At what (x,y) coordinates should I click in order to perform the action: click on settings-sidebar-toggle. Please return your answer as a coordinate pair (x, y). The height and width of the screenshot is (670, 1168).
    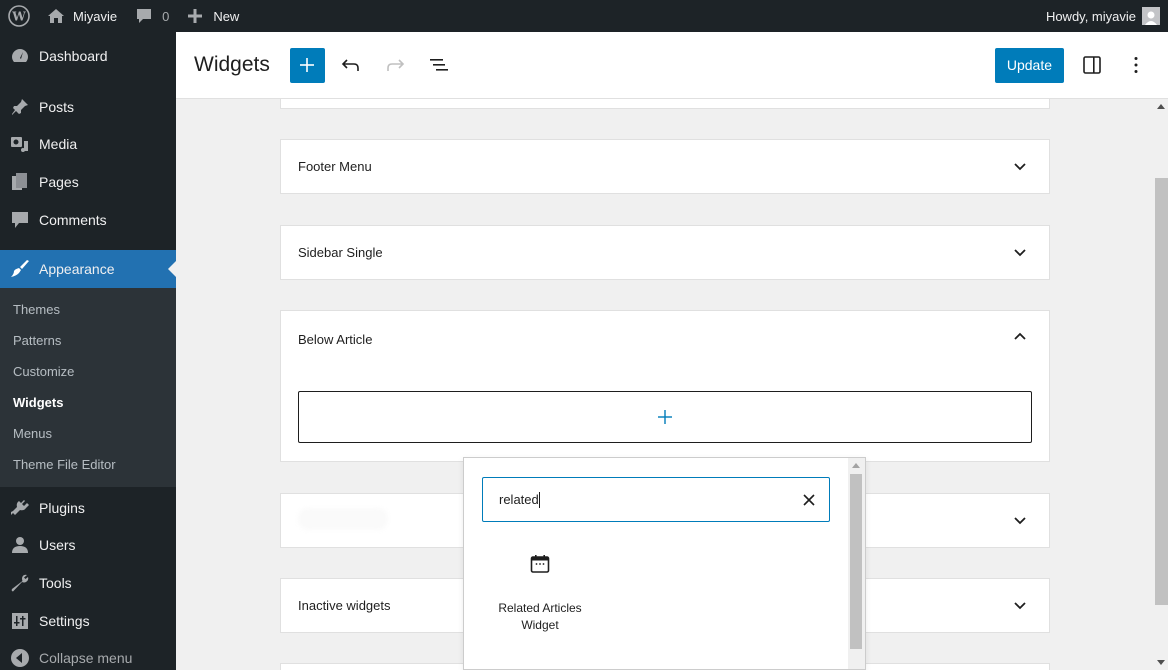
    Looking at the image, I should click on (1092, 65).